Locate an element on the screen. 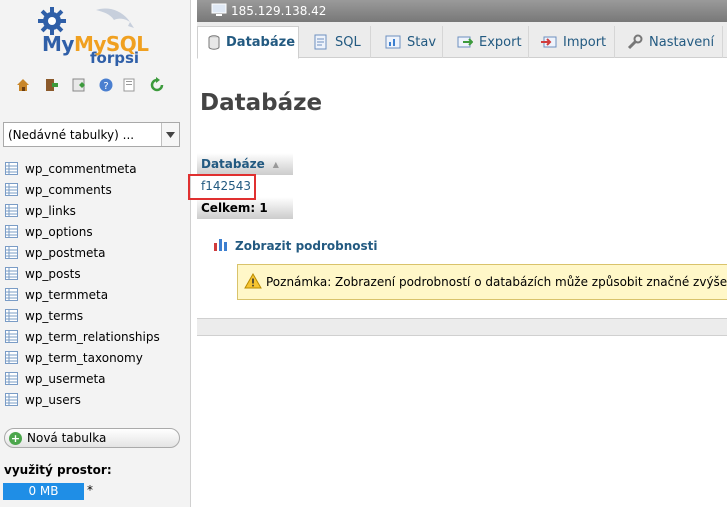 The image size is (727, 507). mysql-forpsi-logo: MyMySQL forpsi is located at coordinates (94, 35).